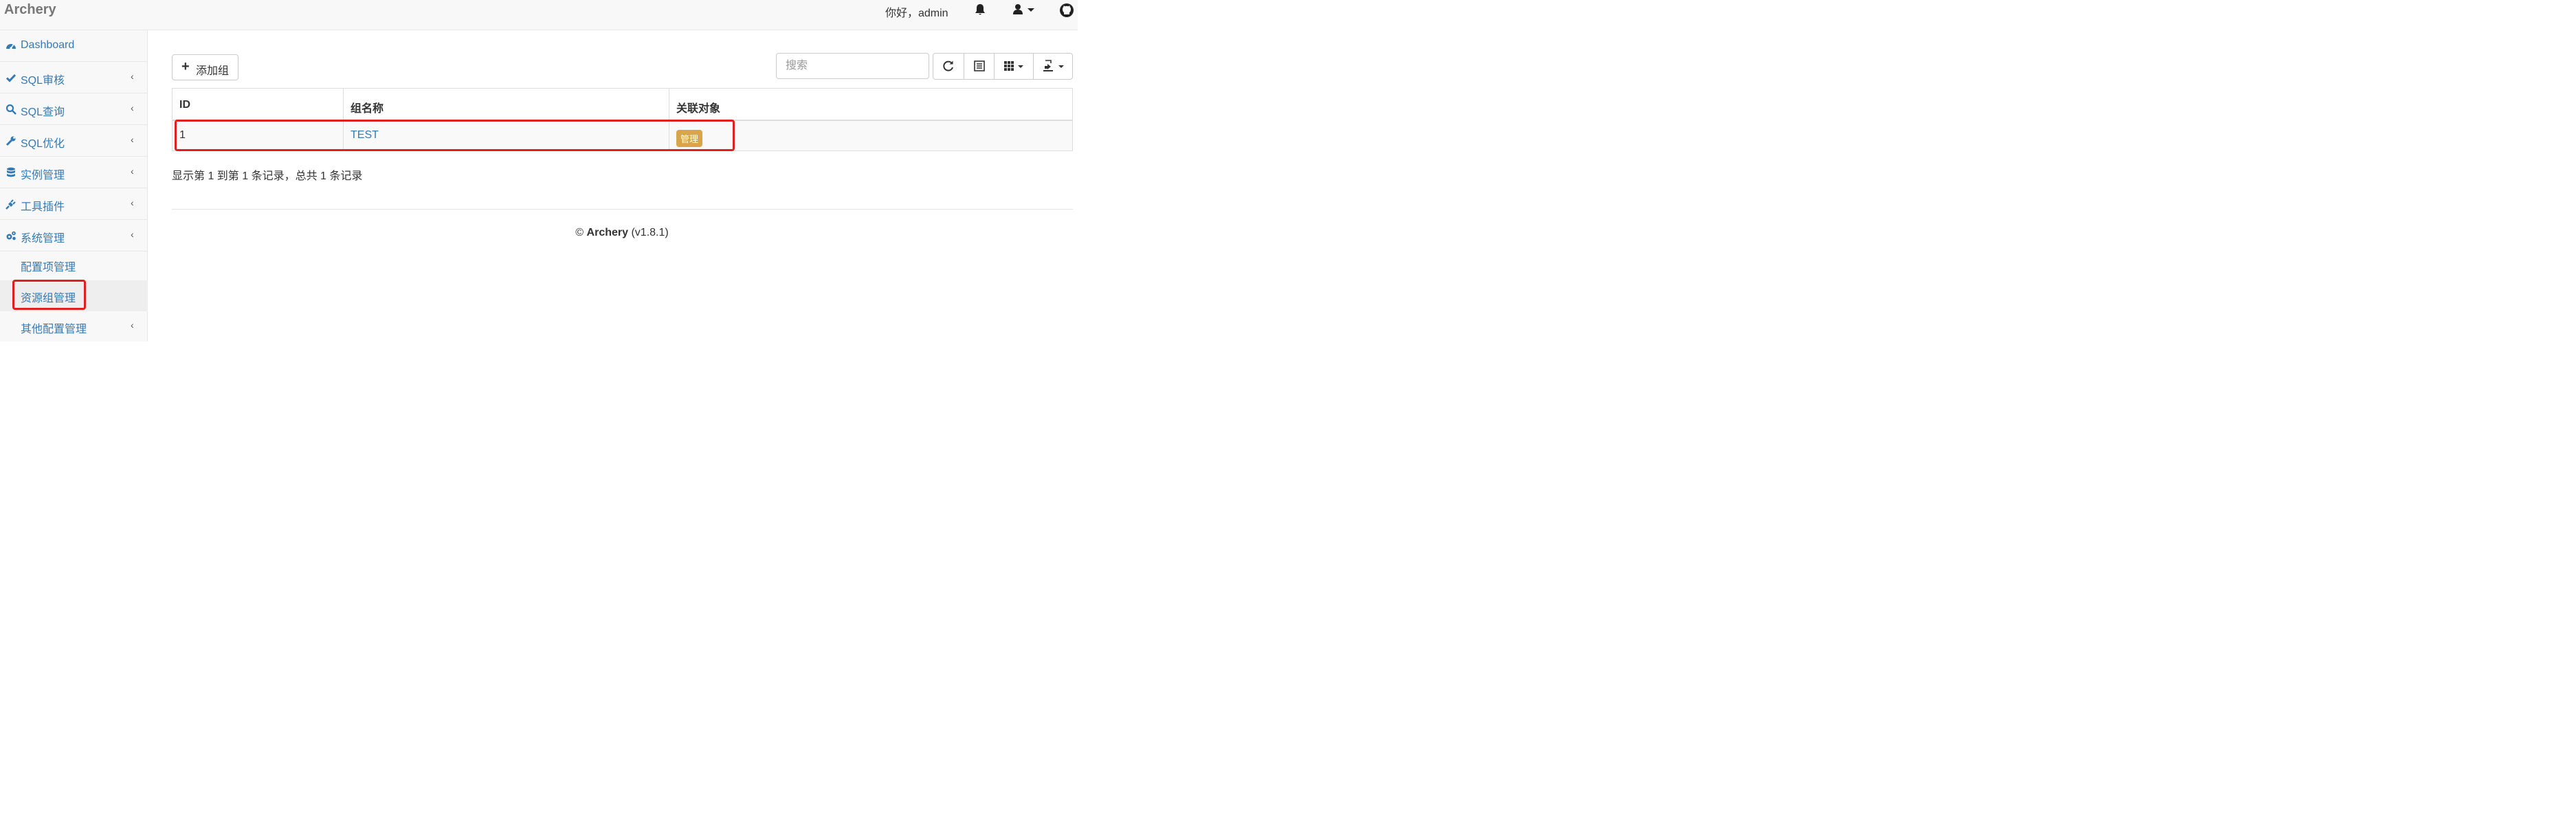 Image resolution: width=2576 pixels, height=817 pixels. What do you see at coordinates (10, 46) in the screenshot?
I see `dashboard-icon` at bounding box center [10, 46].